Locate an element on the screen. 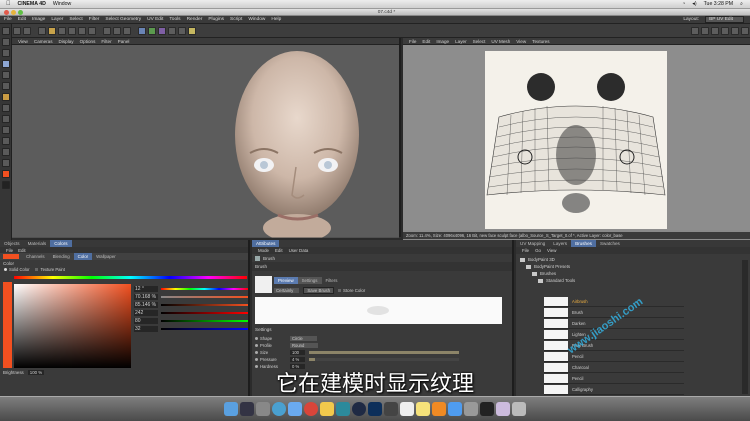 The width and height of the screenshot is (750, 421). terminal-icon is located at coordinates (487, 409).